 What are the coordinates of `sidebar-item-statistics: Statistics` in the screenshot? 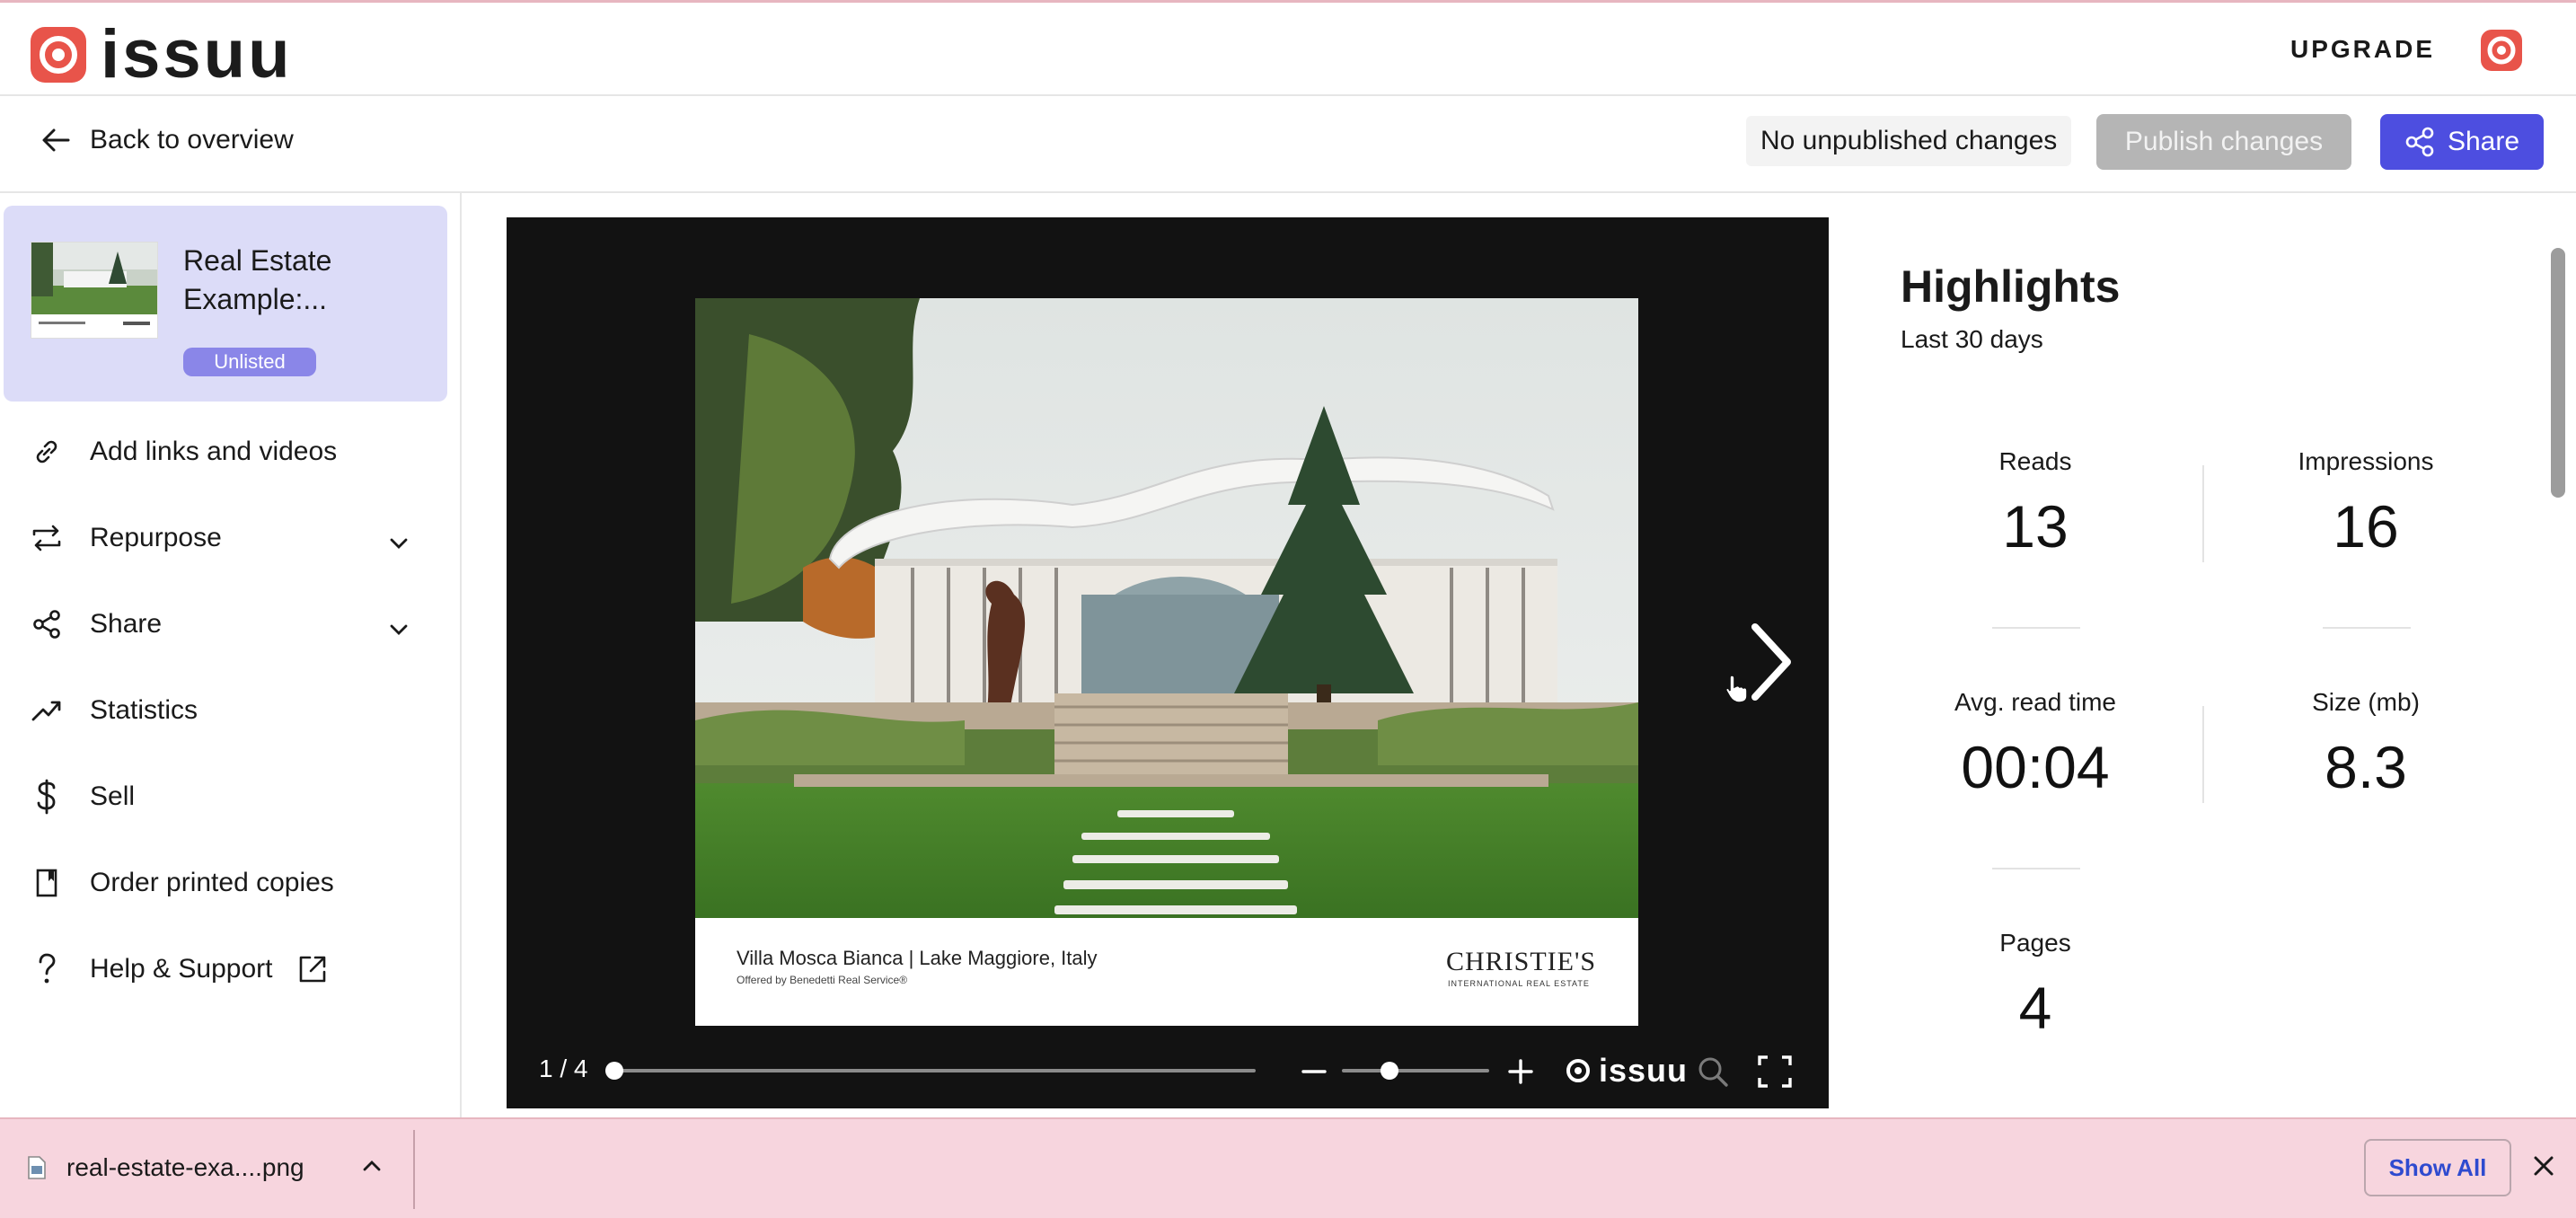 It's located at (231, 710).